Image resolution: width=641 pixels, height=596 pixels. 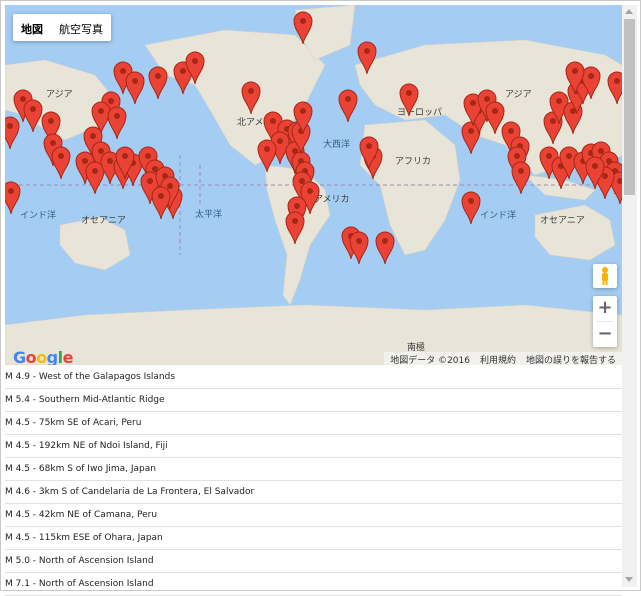 What do you see at coordinates (313, 538) in the screenshot?
I see `list-item: M 4.5 - 115km ESE of Ohara, Japan` at bounding box center [313, 538].